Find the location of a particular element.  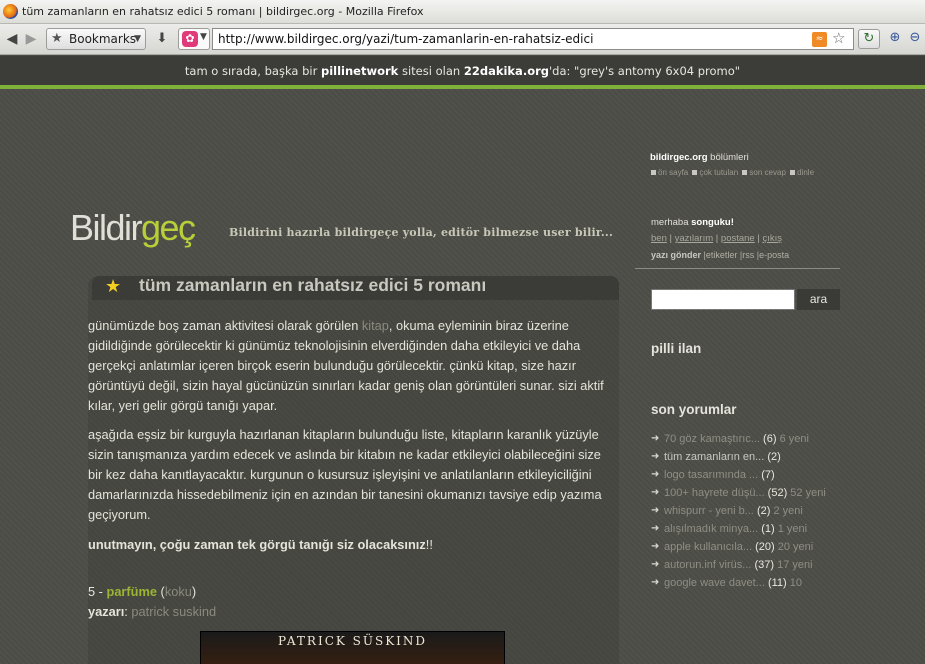

list-item: ➜ google wave davet... (11) 10 is located at coordinates (745, 583).